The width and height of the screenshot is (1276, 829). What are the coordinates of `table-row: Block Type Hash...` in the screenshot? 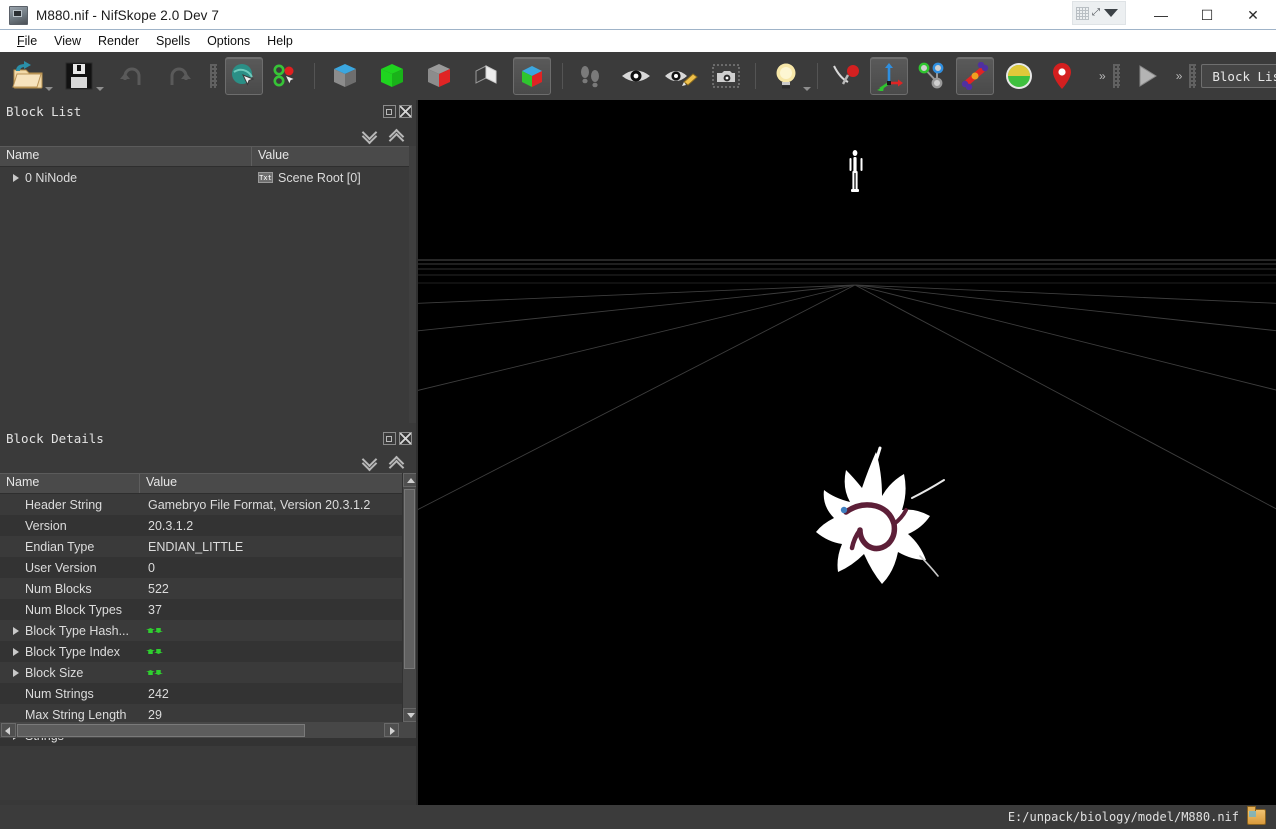 It's located at (208, 630).